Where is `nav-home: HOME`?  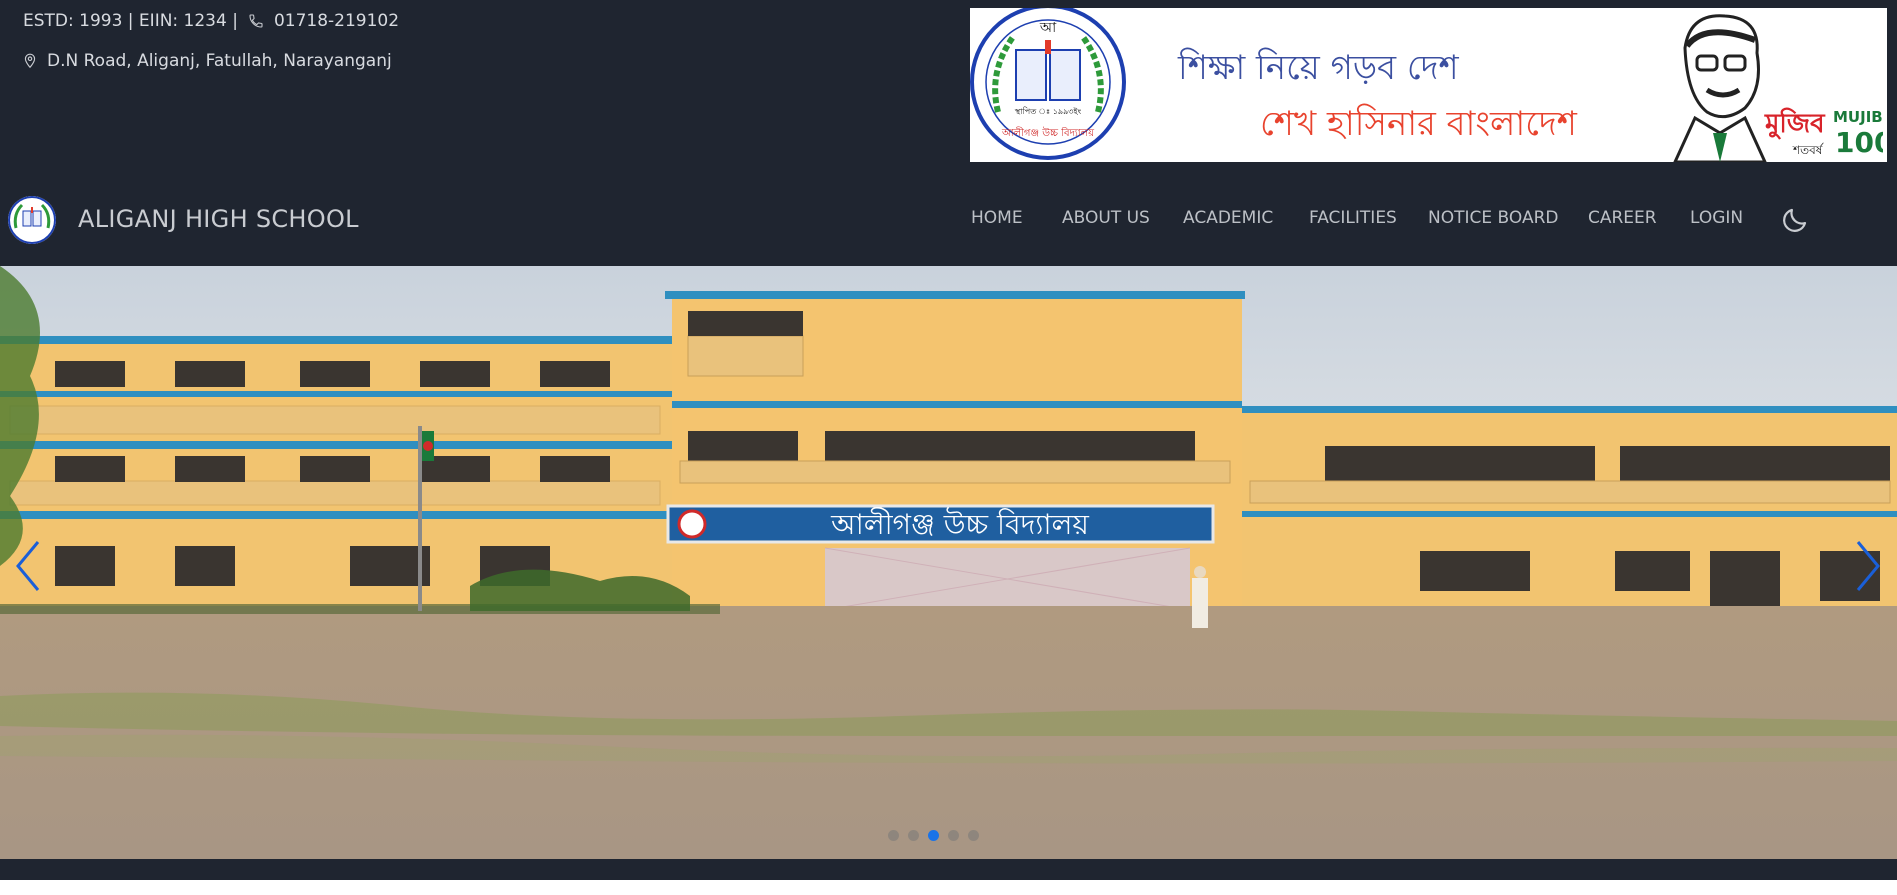 nav-home: HOME is located at coordinates (997, 218).